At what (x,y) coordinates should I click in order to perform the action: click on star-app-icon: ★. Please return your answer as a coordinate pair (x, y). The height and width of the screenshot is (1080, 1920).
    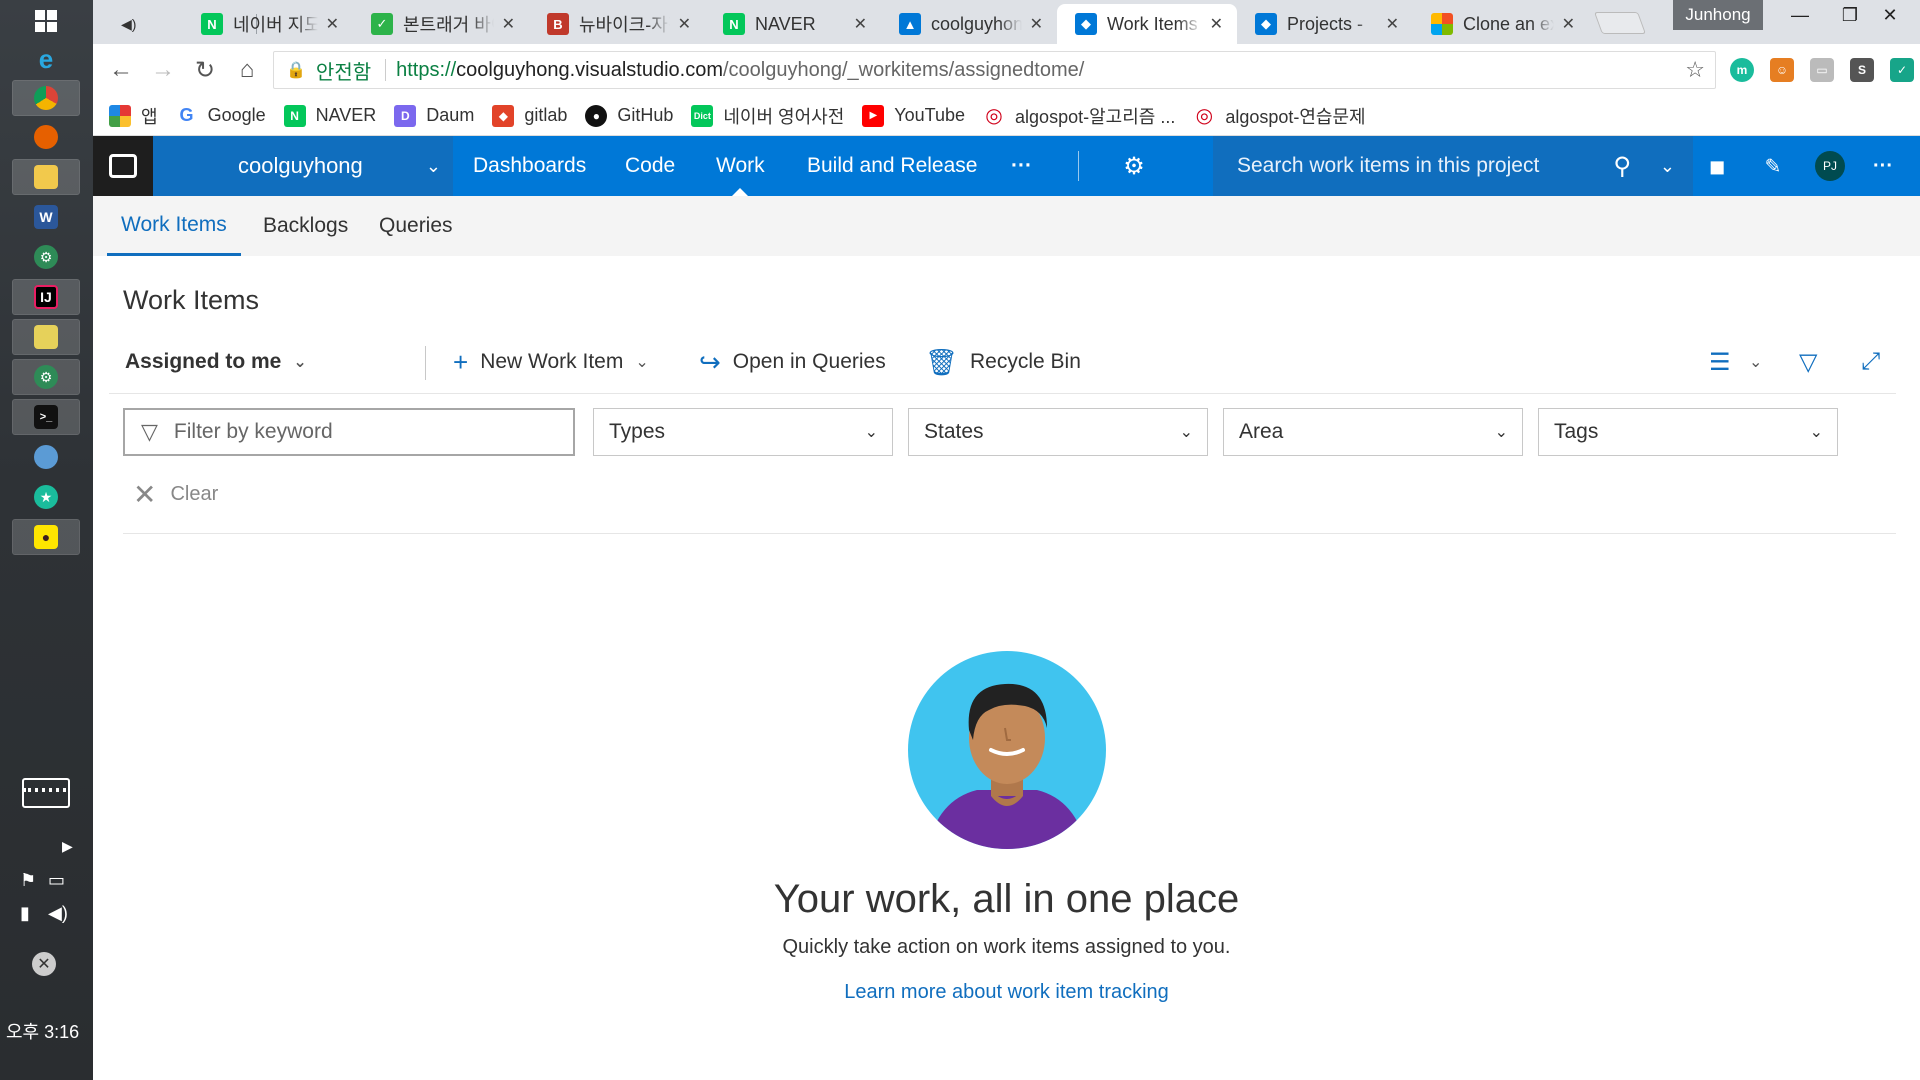
    Looking at the image, I should click on (46, 497).